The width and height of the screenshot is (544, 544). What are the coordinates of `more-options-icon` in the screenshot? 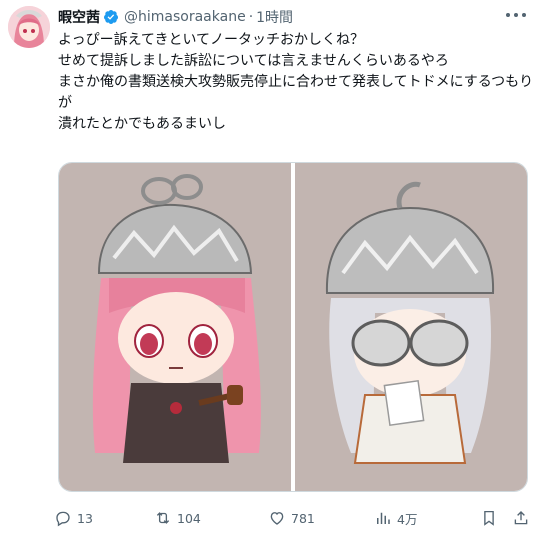 It's located at (516, 15).